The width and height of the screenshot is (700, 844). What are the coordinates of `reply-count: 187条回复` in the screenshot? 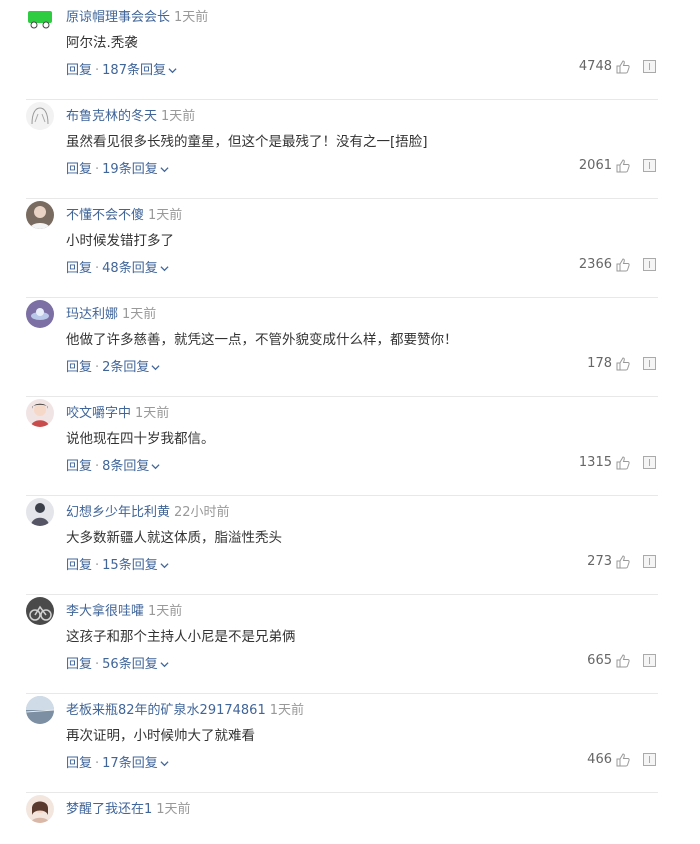 It's located at (134, 70).